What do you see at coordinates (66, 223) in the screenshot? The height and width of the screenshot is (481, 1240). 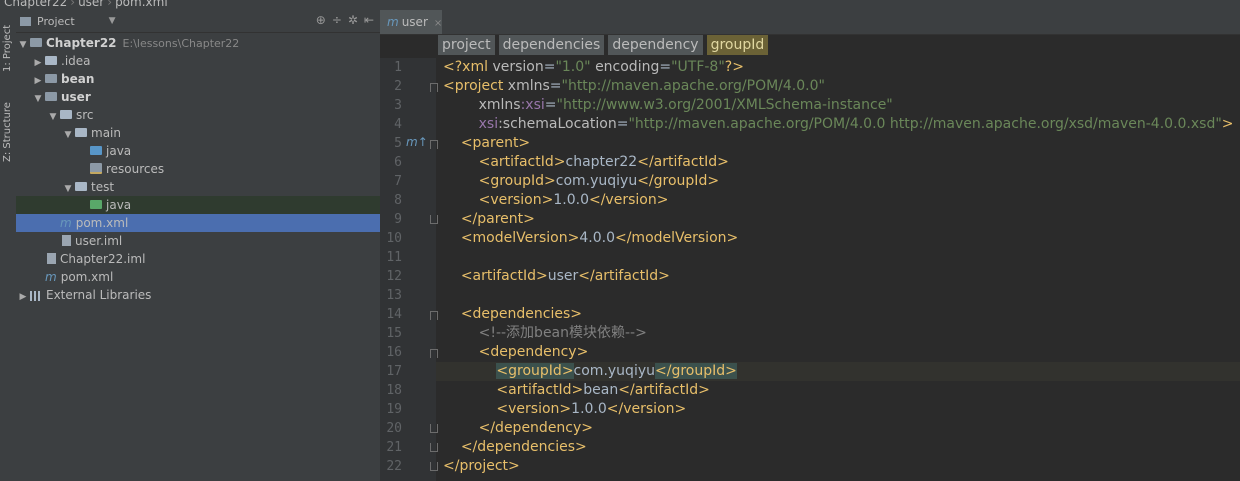 I see `maven-file-icon: m` at bounding box center [66, 223].